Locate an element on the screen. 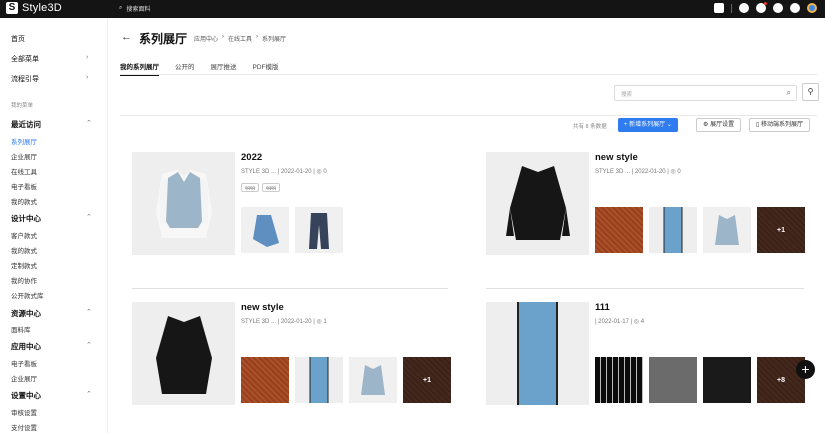 This screenshot has width=825, height=433. breadcrumb-item: 应用中心 is located at coordinates (206, 38).